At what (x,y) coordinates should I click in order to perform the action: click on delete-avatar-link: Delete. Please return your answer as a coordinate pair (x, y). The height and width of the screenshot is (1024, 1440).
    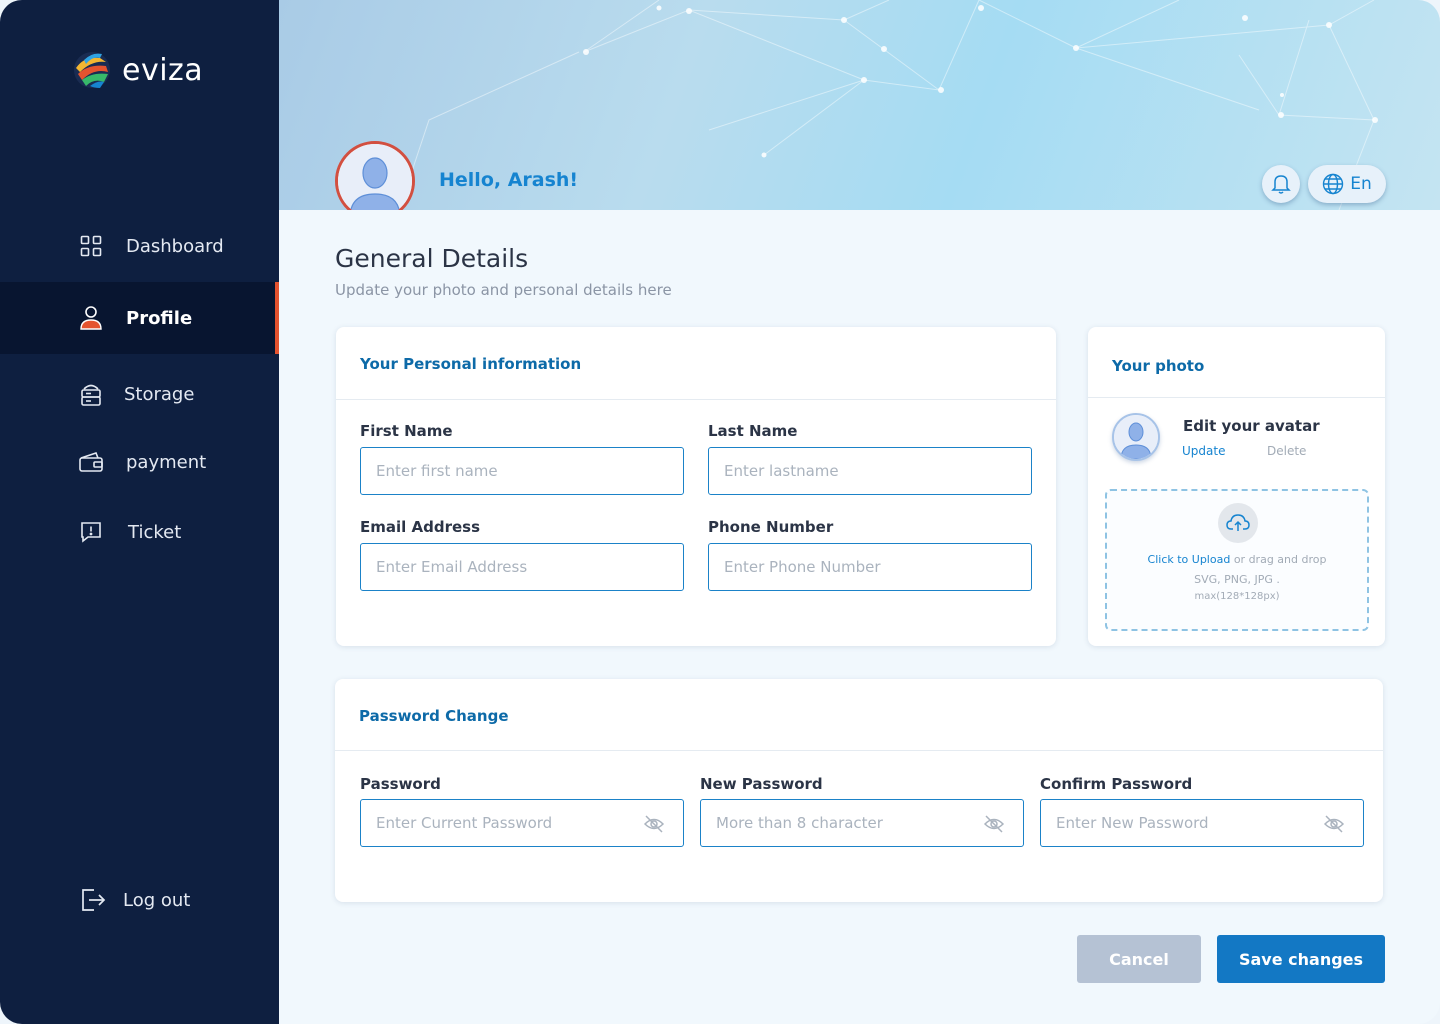
    Looking at the image, I should click on (1286, 451).